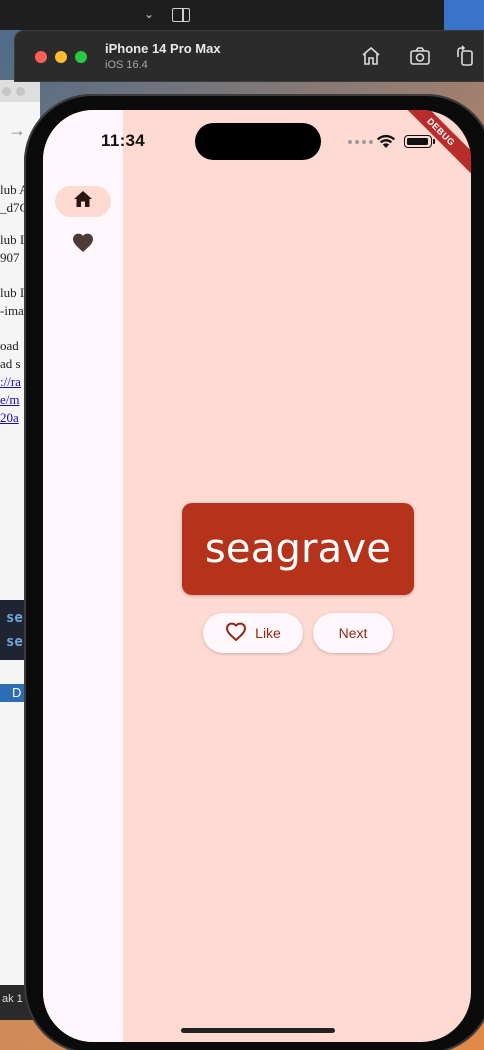 The height and width of the screenshot is (1050, 484). I want to click on nav-item-home, so click(83, 201).